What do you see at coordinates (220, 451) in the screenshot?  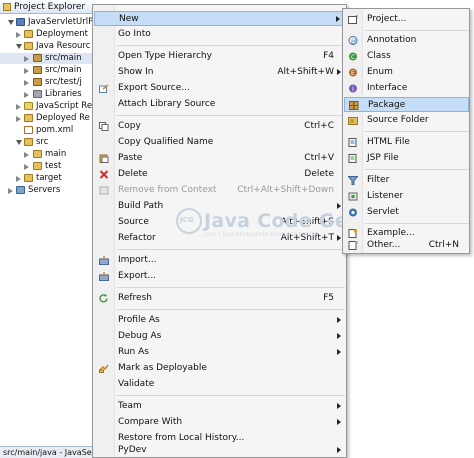 I see `menu-item-pydev: PyDev` at bounding box center [220, 451].